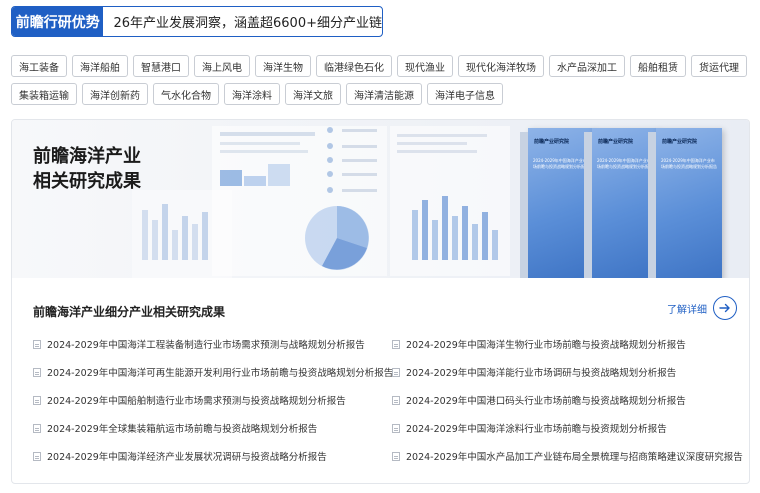 The width and height of the screenshot is (760, 493). Describe the element at coordinates (182, 428) in the screenshot. I see `report-title: 2024-2029年全球集装箱航运市场前瞻与投资战略规划分析报告` at that location.